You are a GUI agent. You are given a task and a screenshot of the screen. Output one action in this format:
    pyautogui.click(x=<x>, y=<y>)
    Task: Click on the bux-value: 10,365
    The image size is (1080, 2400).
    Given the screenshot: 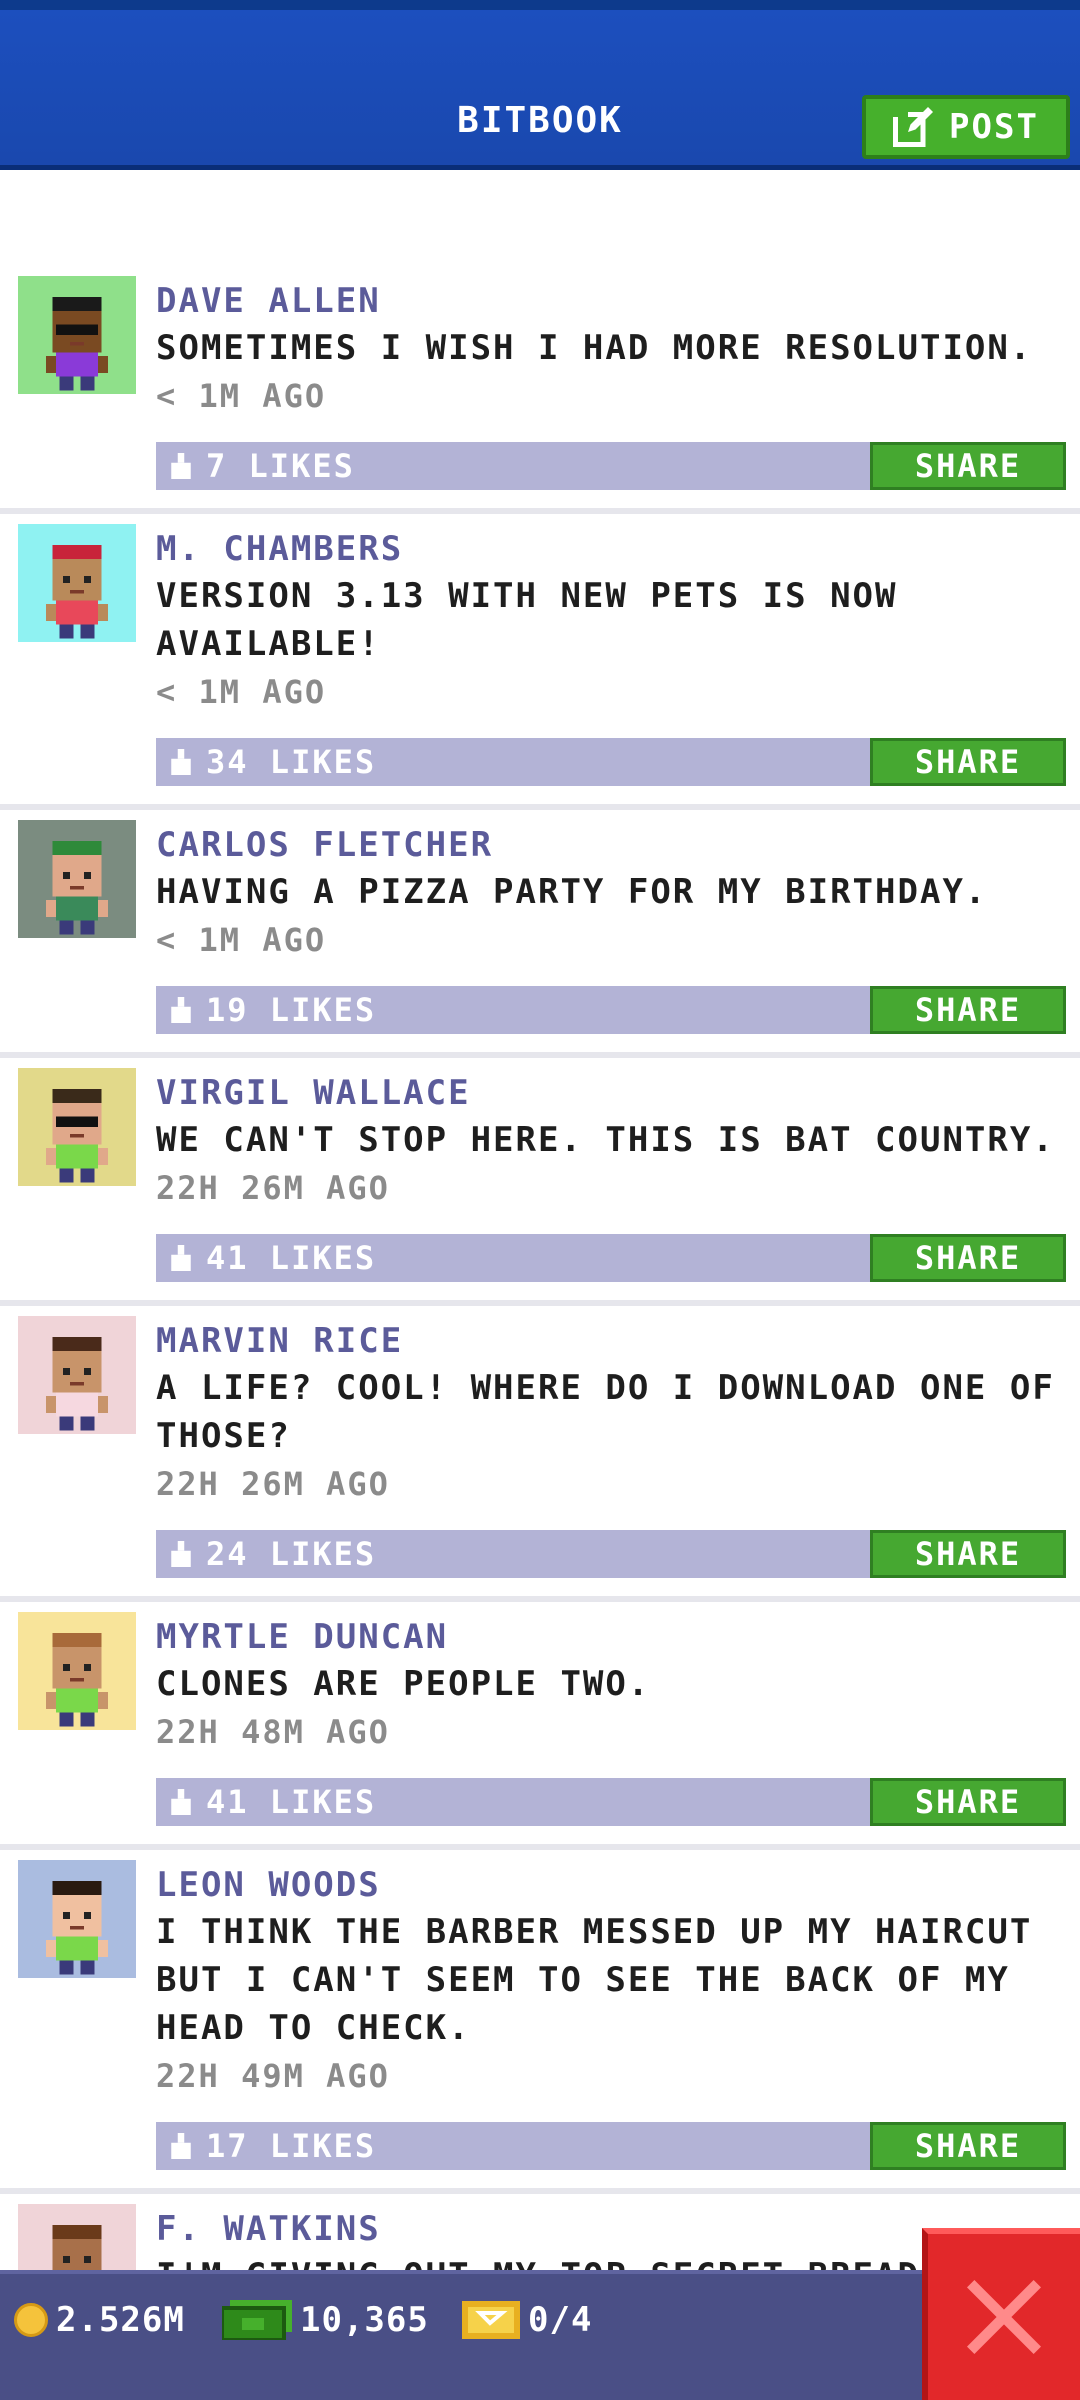 What is the action you would take?
    pyautogui.click(x=364, y=2320)
    